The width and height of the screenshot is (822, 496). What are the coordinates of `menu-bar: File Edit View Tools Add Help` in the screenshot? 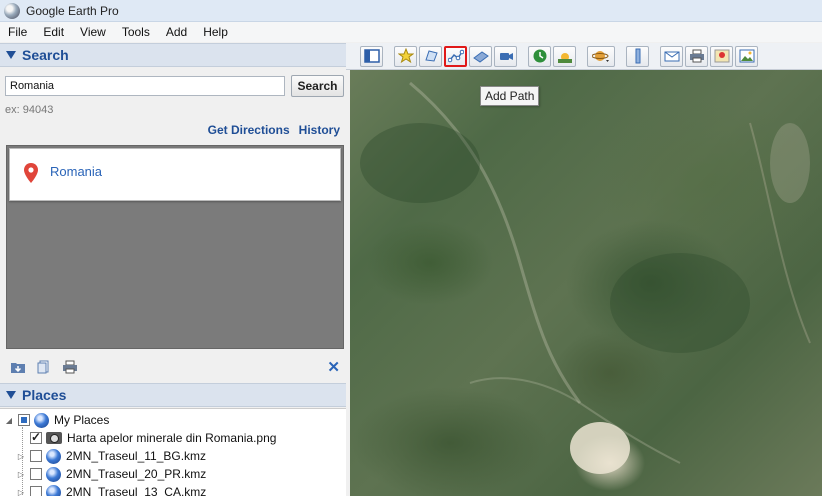 It's located at (411, 32).